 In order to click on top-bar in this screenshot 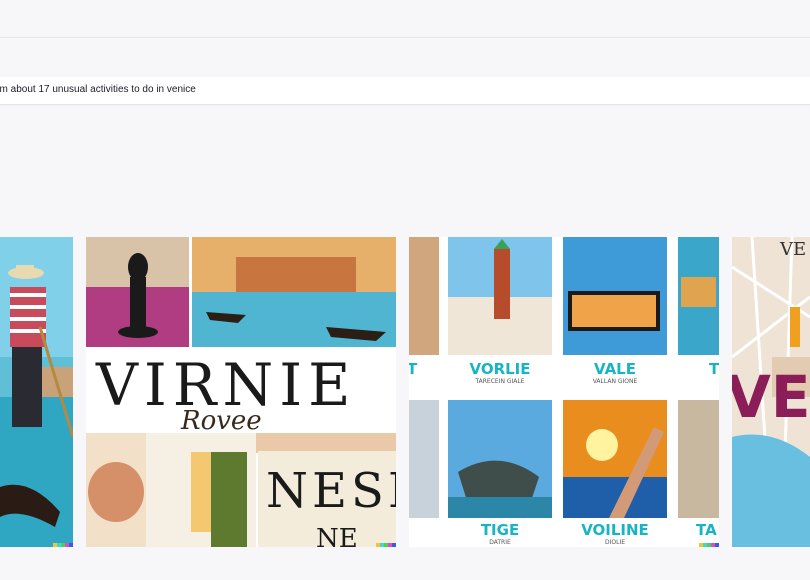, I will do `click(405, 19)`.